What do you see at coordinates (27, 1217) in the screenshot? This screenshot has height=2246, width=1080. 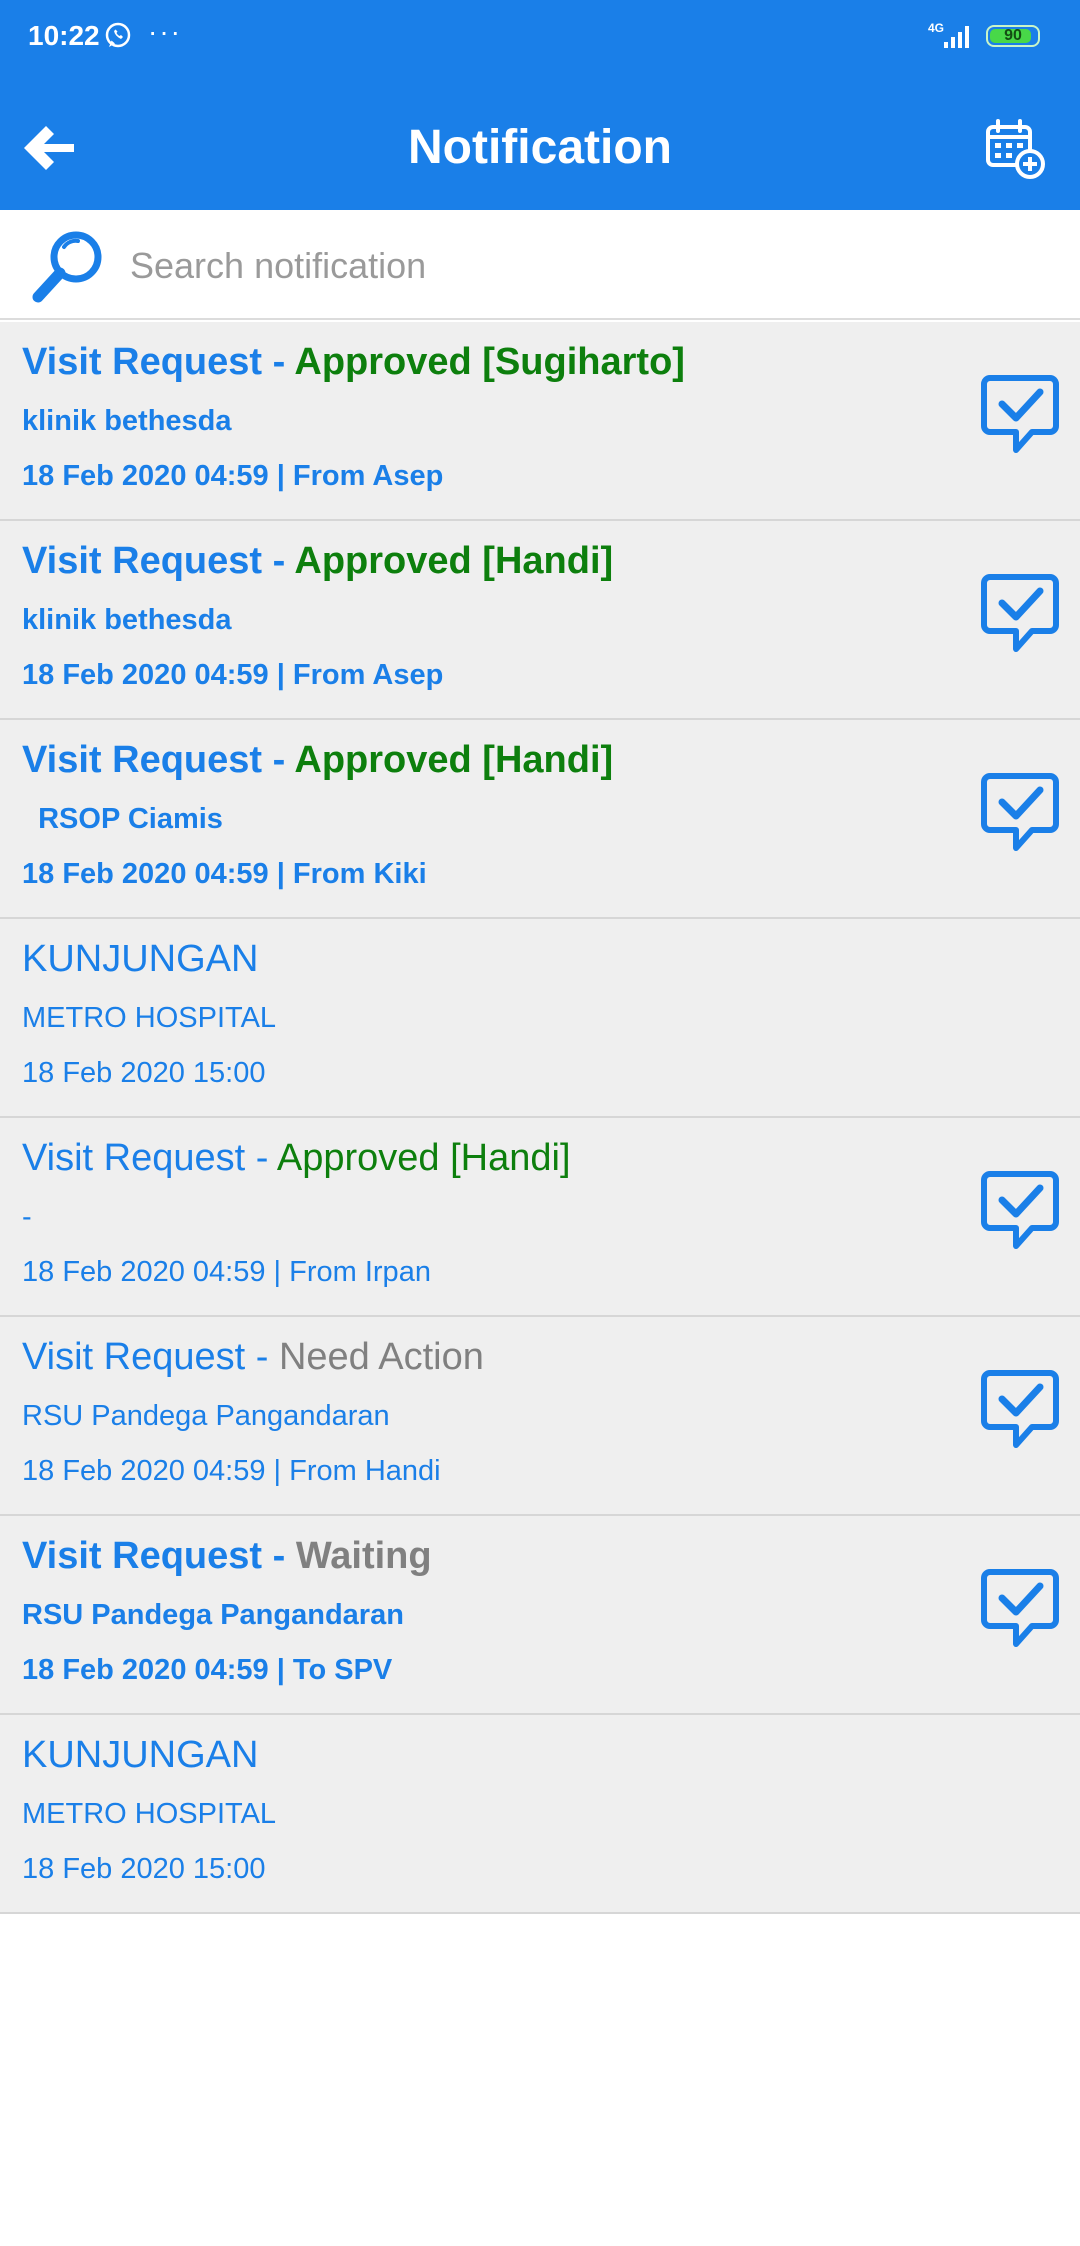 I see `notification-subtitle: -` at bounding box center [27, 1217].